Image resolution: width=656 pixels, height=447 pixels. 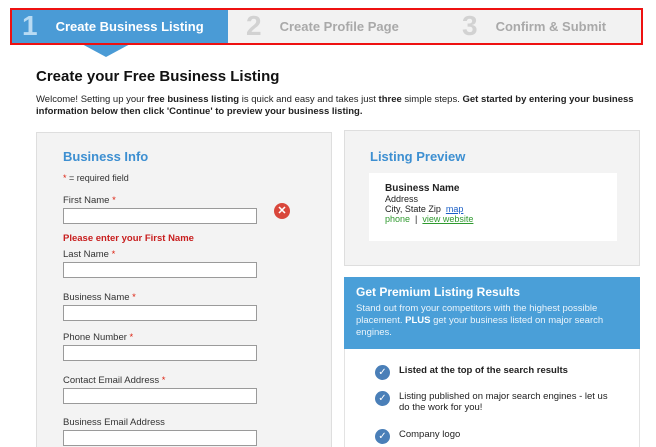 What do you see at coordinates (92, 99) in the screenshot?
I see `intro-part: Welcome! Setting up your` at bounding box center [92, 99].